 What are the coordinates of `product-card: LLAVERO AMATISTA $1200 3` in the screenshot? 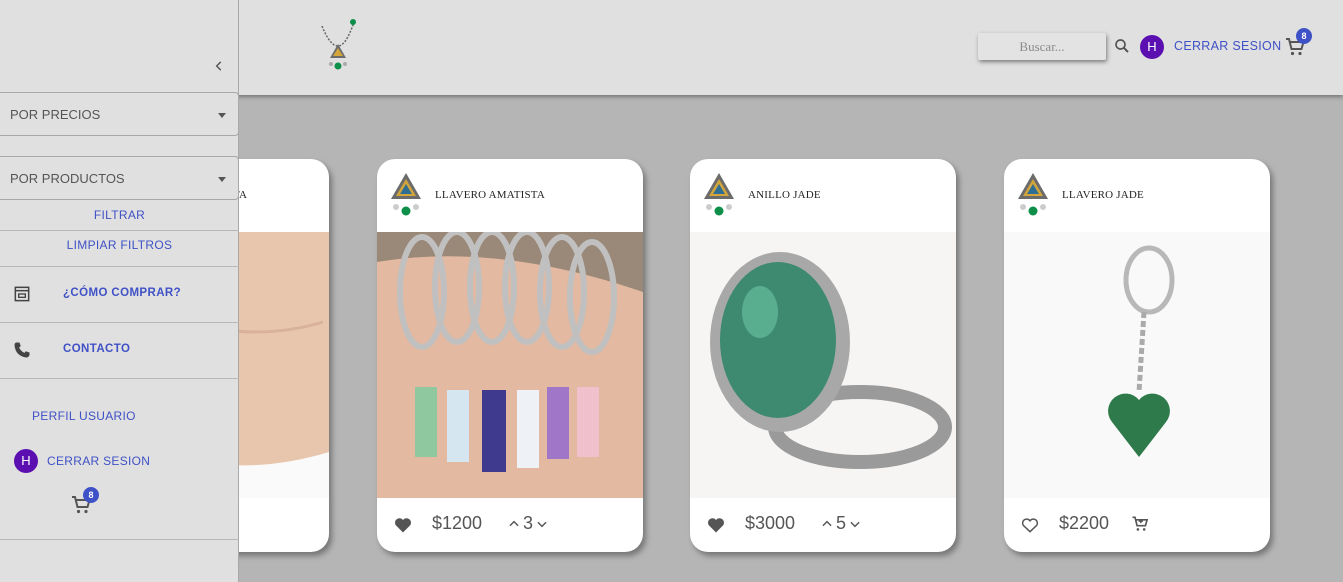 It's located at (510, 355).